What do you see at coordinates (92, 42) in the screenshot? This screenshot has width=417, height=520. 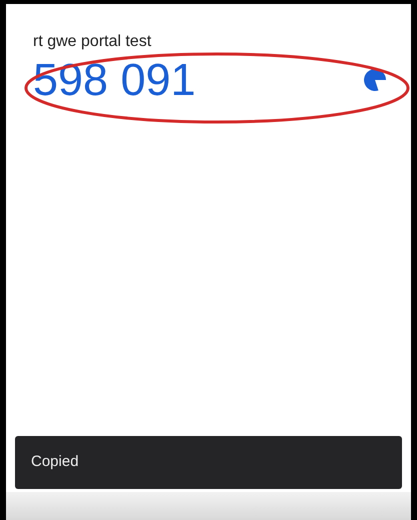 I see `account-name: rt gwe portal test` at bounding box center [92, 42].